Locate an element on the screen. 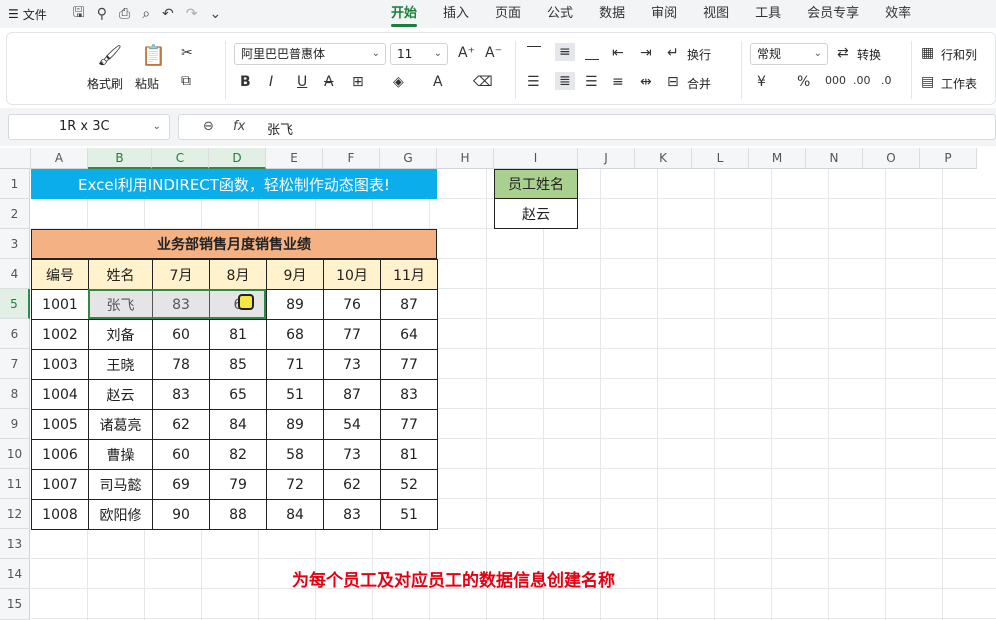  strikethrough-button: A is located at coordinates (329, 82).